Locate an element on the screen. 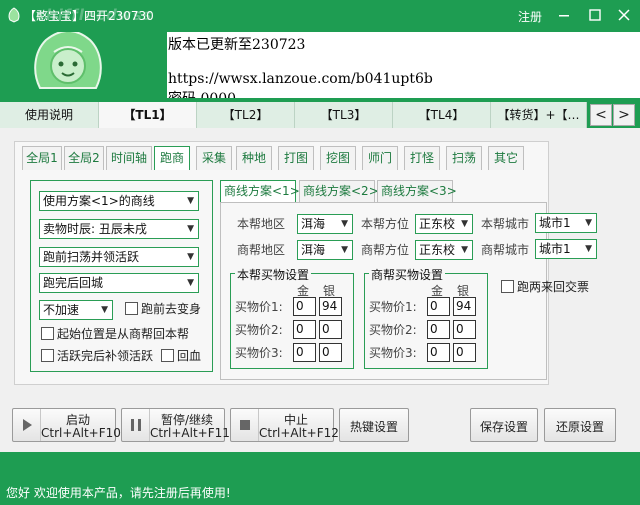 This screenshot has width=640, height=505. speed-value: 不加速 is located at coordinates (61, 310).